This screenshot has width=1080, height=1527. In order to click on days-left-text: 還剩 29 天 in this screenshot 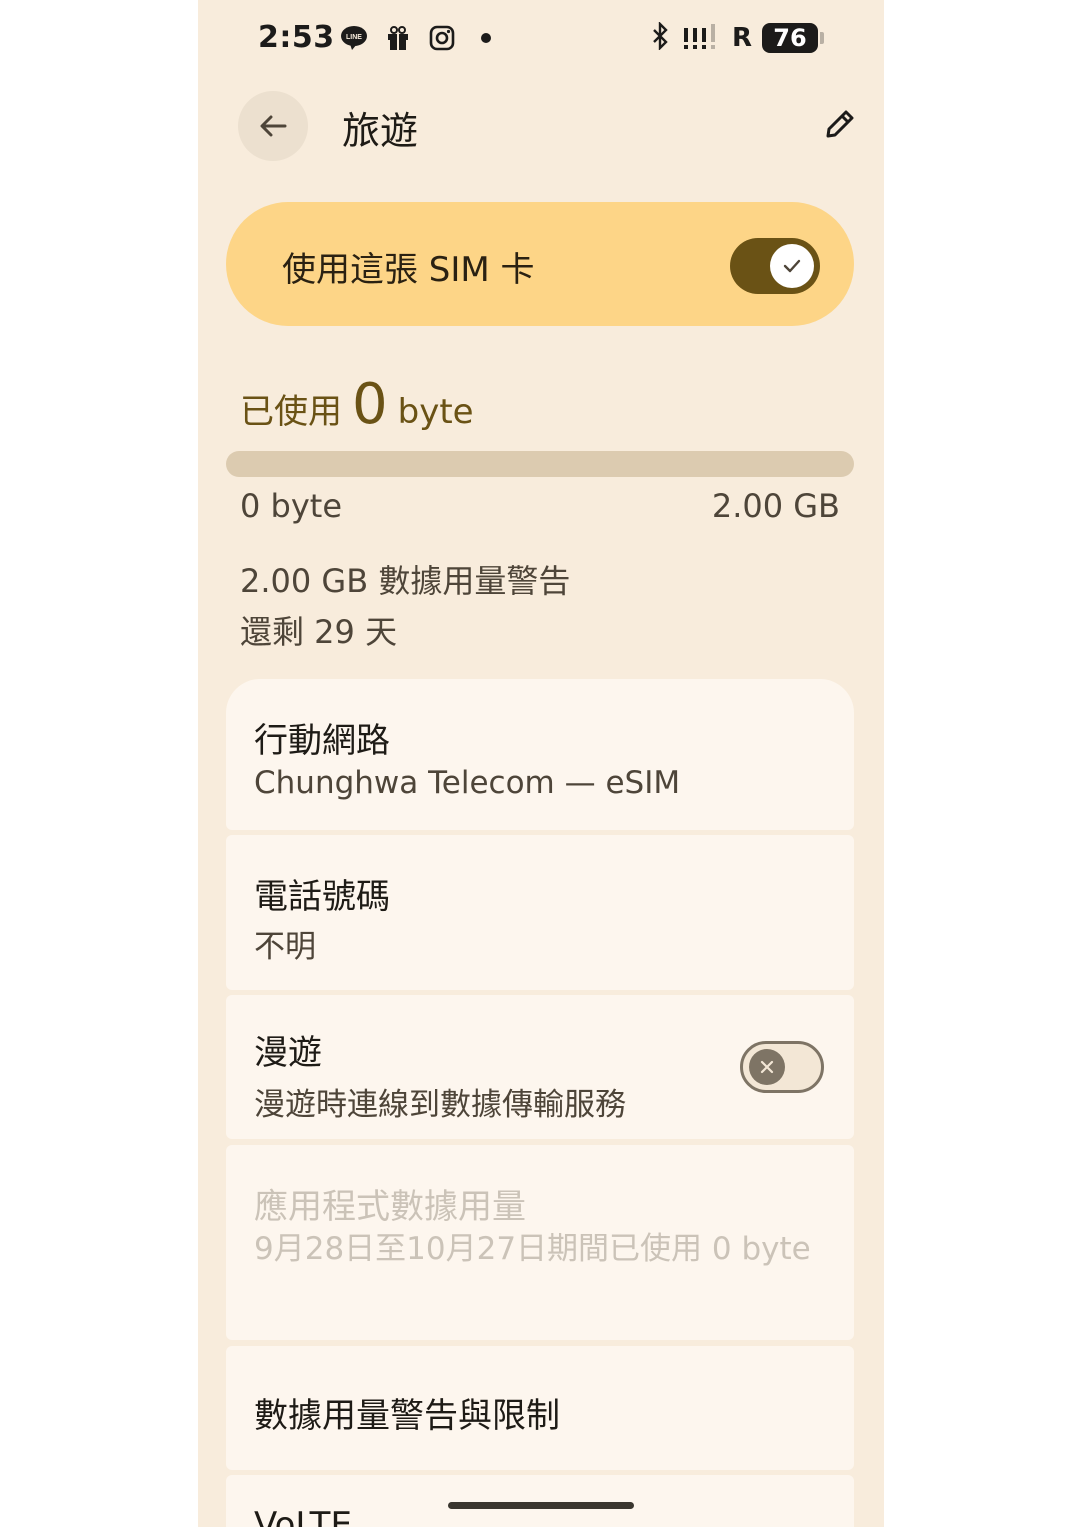, I will do `click(319, 632)`.